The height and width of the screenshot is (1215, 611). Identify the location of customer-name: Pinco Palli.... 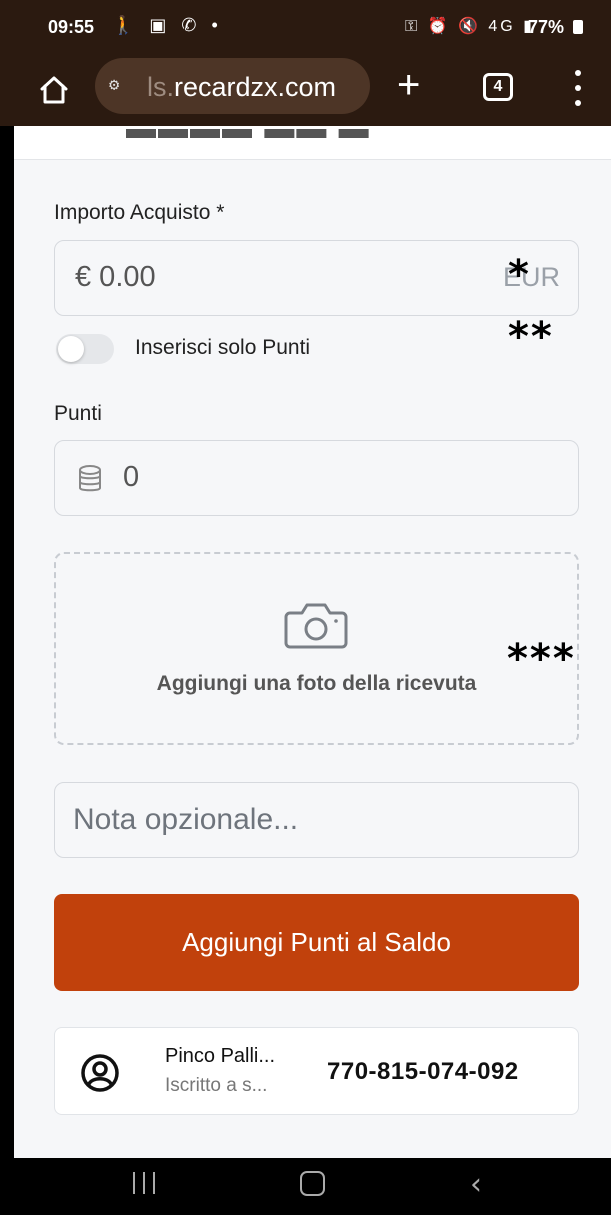
(220, 1056).